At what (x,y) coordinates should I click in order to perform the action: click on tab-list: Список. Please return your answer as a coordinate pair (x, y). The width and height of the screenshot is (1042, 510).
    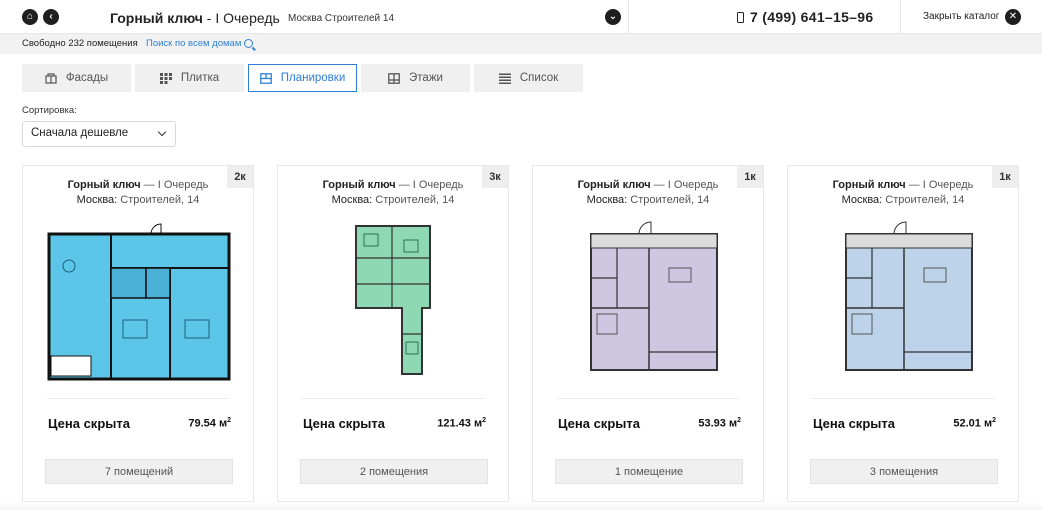
    Looking at the image, I should click on (528, 78).